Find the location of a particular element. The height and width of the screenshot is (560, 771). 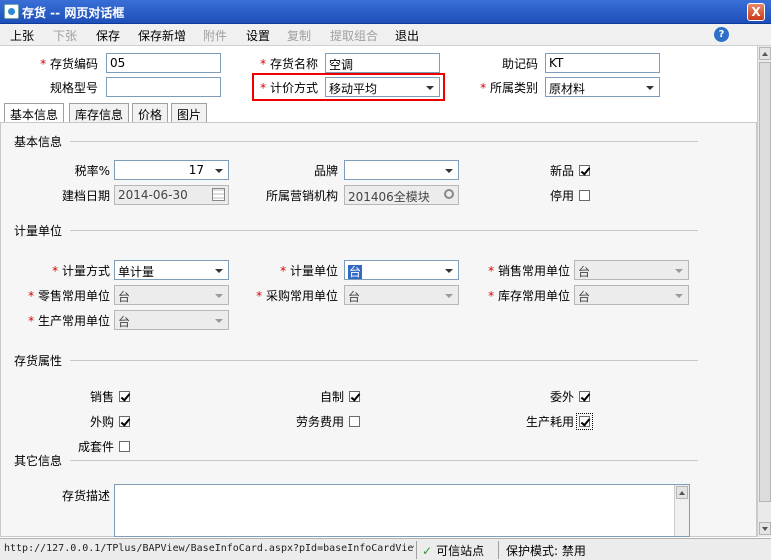

protected-mode: 保护模式: 禁用 is located at coordinates (546, 551).